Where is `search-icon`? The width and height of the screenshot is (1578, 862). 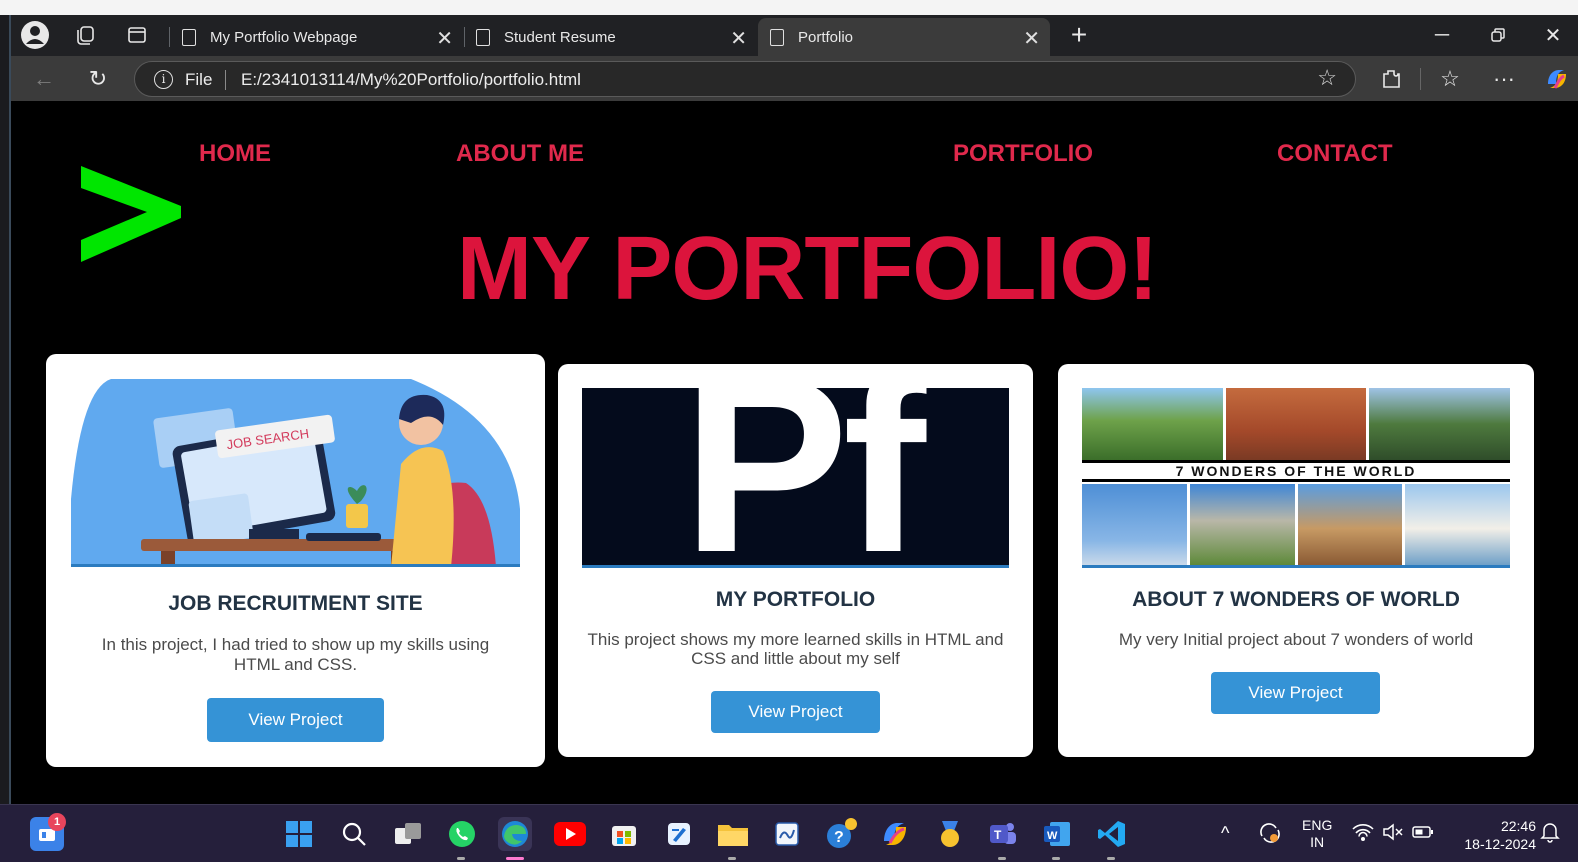
search-icon is located at coordinates (354, 834).